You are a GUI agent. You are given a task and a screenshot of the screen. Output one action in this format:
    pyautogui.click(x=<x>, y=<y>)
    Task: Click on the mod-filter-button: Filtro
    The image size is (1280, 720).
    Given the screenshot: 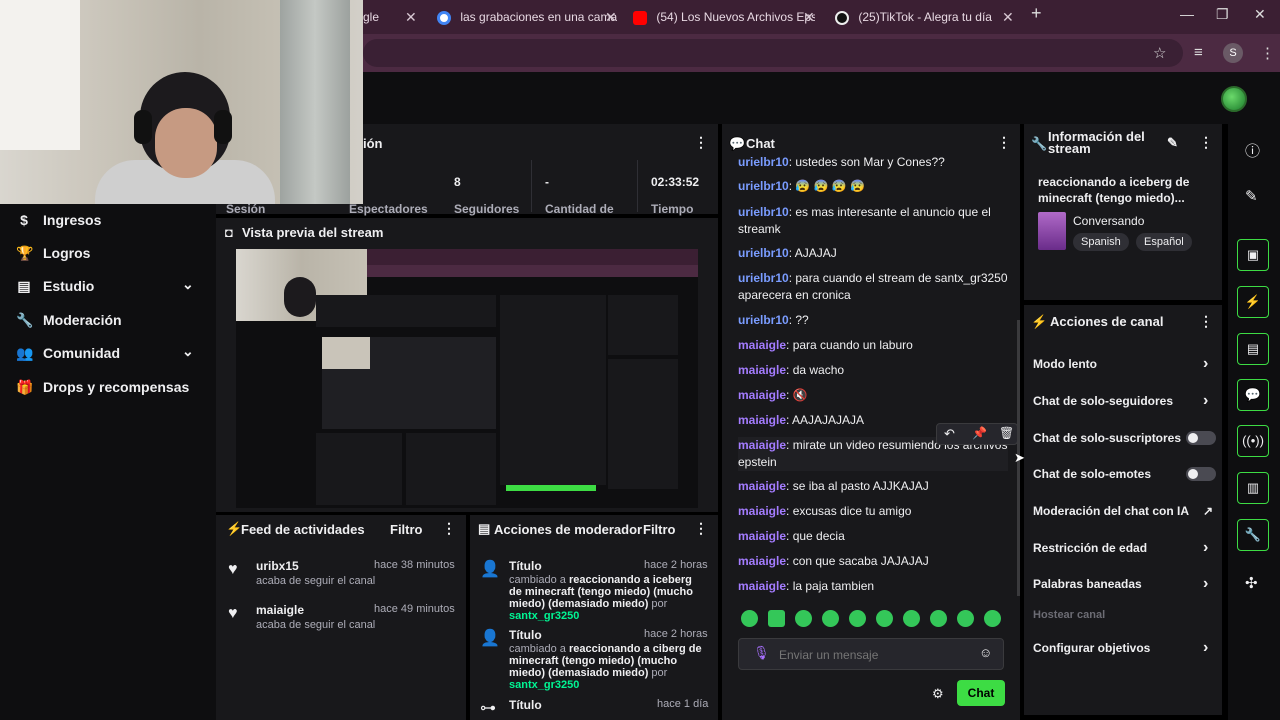 What is the action you would take?
    pyautogui.click(x=659, y=529)
    